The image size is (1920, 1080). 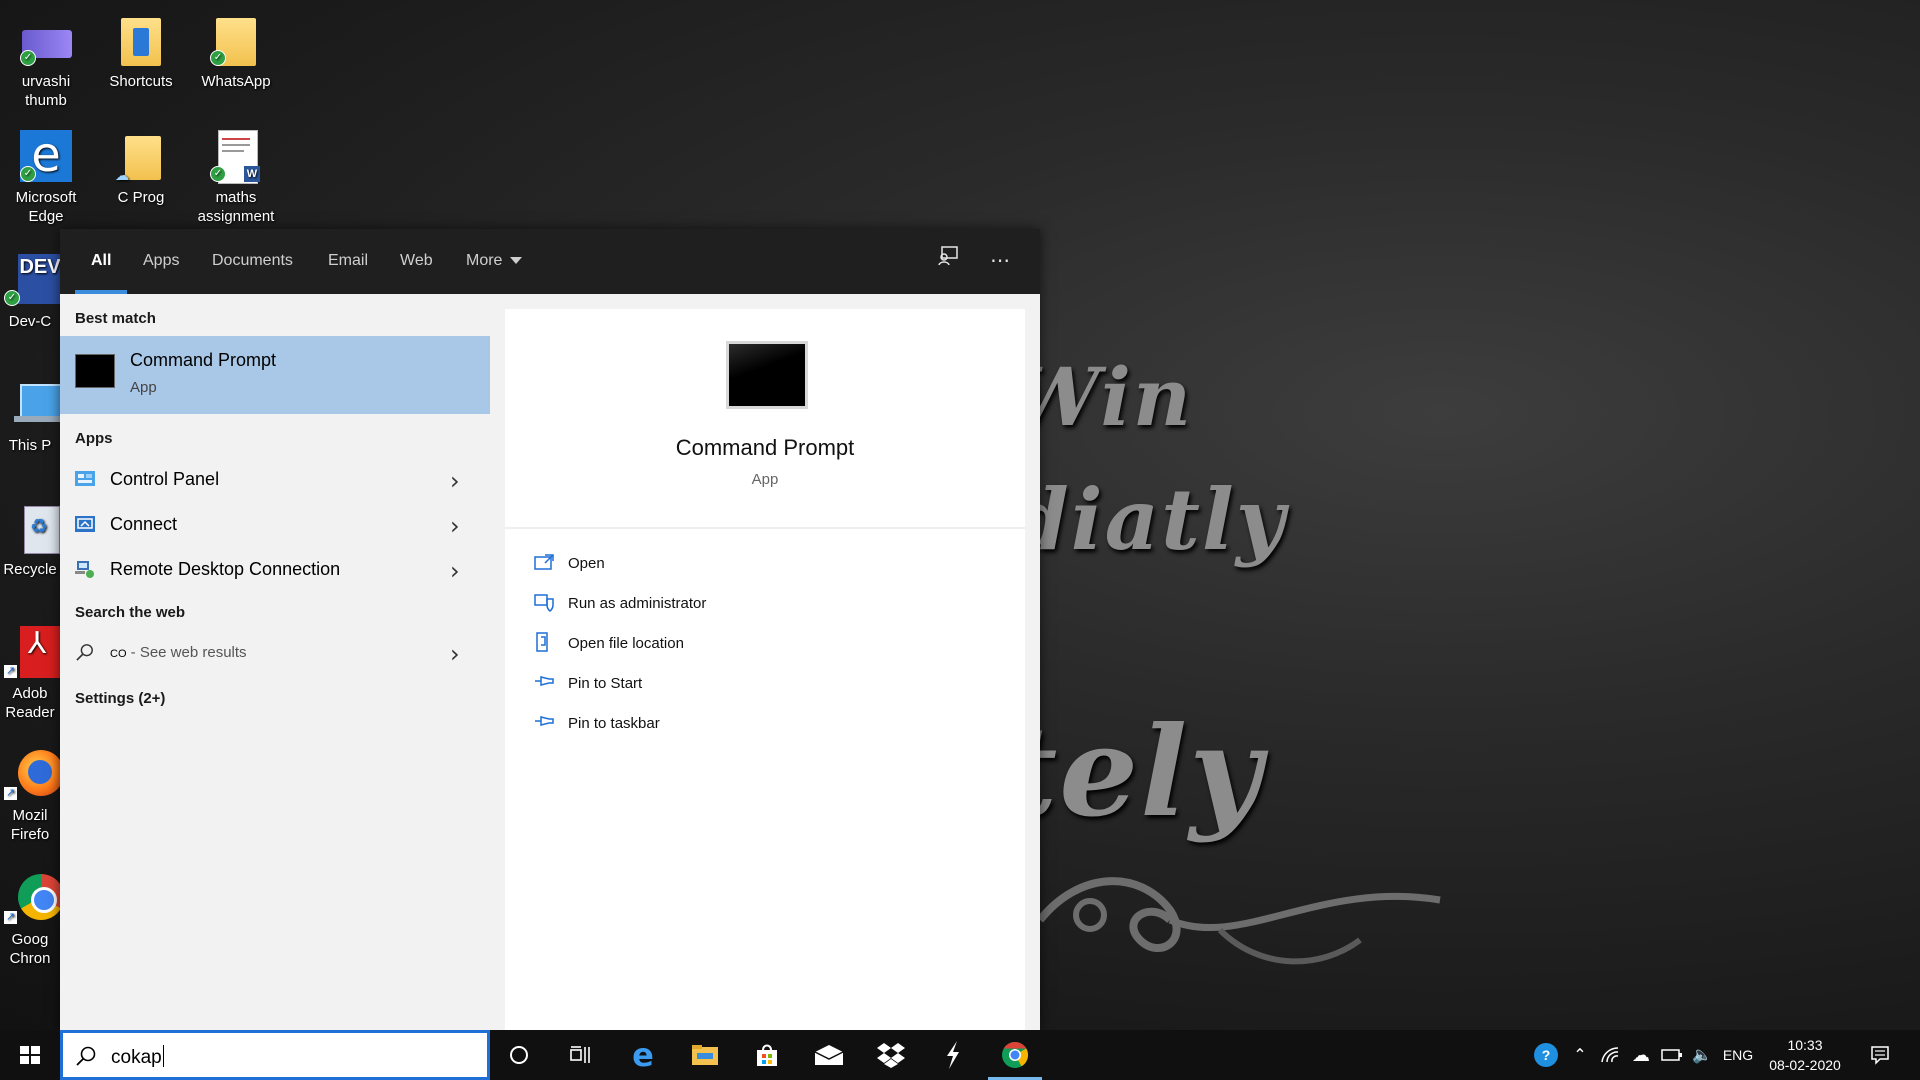 I want to click on tab-email: Email, so click(x=348, y=261).